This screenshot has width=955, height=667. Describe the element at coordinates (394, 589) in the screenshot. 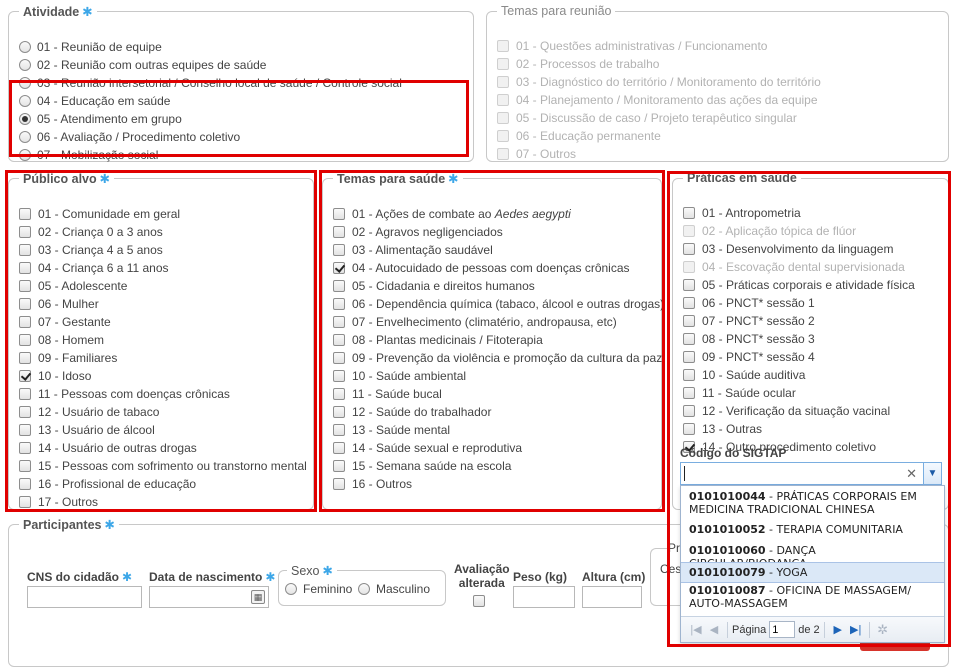

I see `sexo-masculino: Masculino` at that location.